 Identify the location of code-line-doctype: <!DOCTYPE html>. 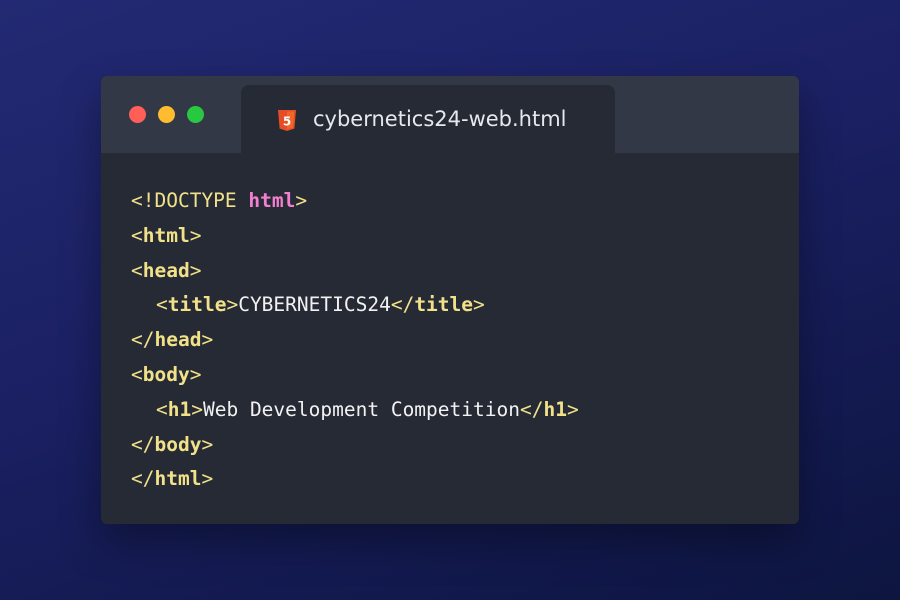
(355, 201).